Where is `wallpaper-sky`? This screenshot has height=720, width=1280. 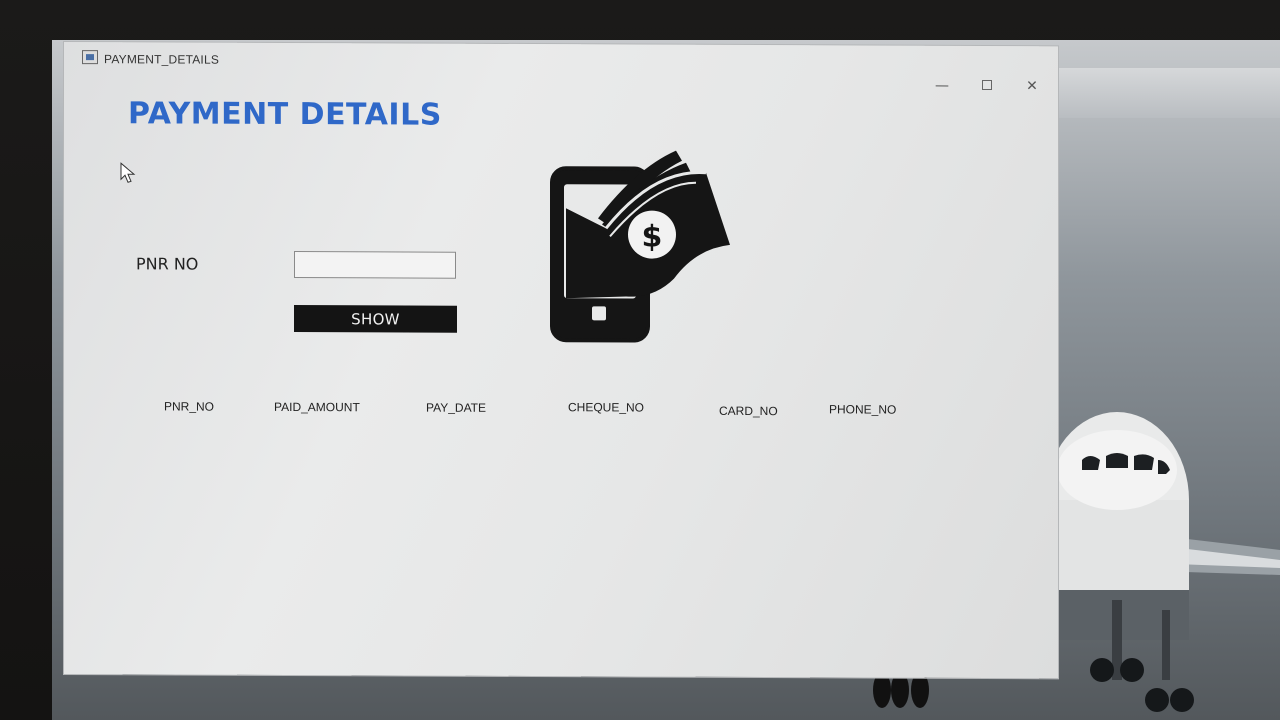
wallpaper-sky is located at coordinates (1166, 93).